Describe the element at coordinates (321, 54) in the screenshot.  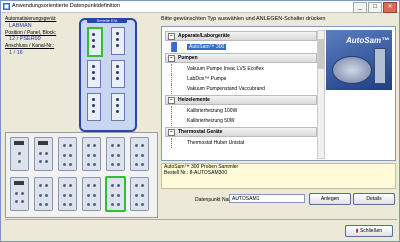
I see `scrollbar-thumb` at that location.